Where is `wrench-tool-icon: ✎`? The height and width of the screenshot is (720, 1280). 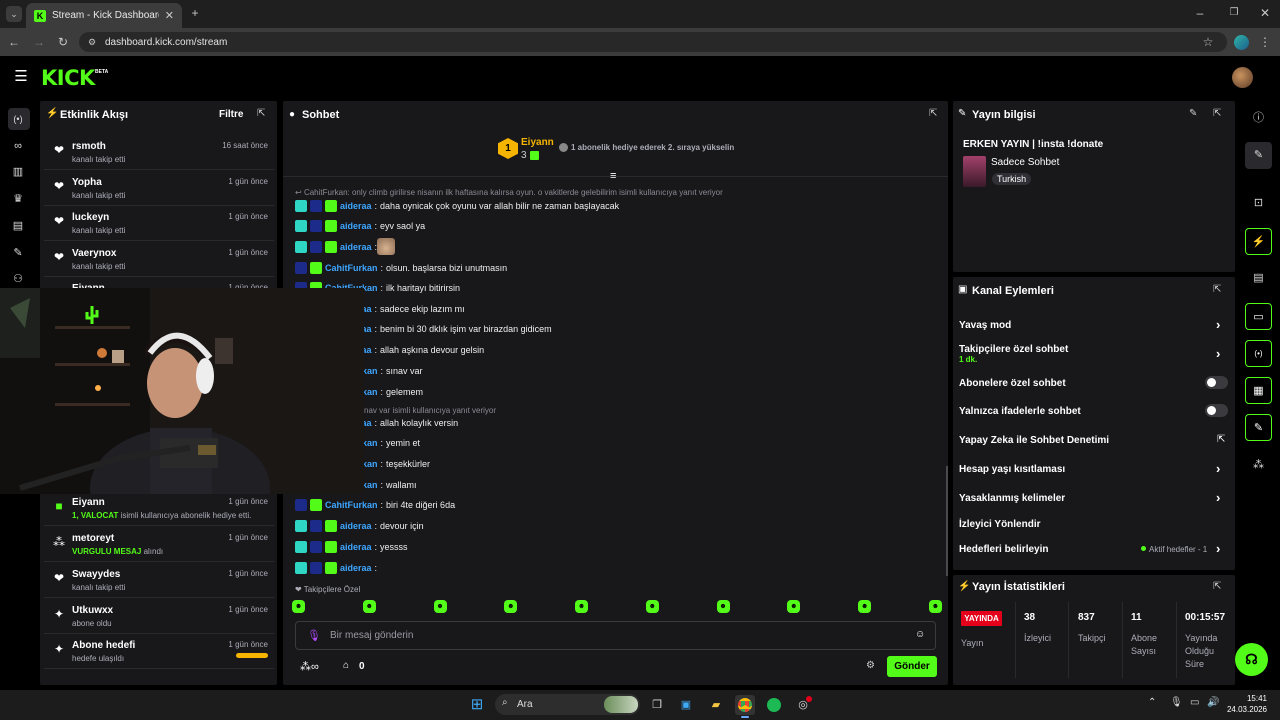 wrench-tool-icon: ✎ is located at coordinates (1258, 427).